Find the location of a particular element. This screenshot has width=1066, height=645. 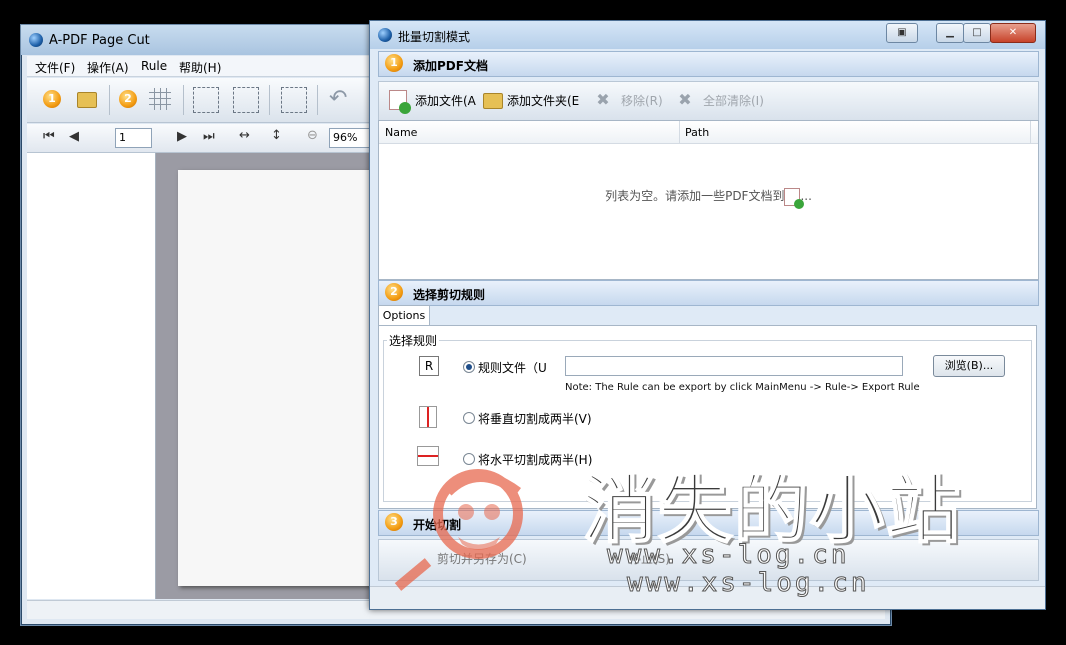

maximize-icon: □ is located at coordinates (977, 32).